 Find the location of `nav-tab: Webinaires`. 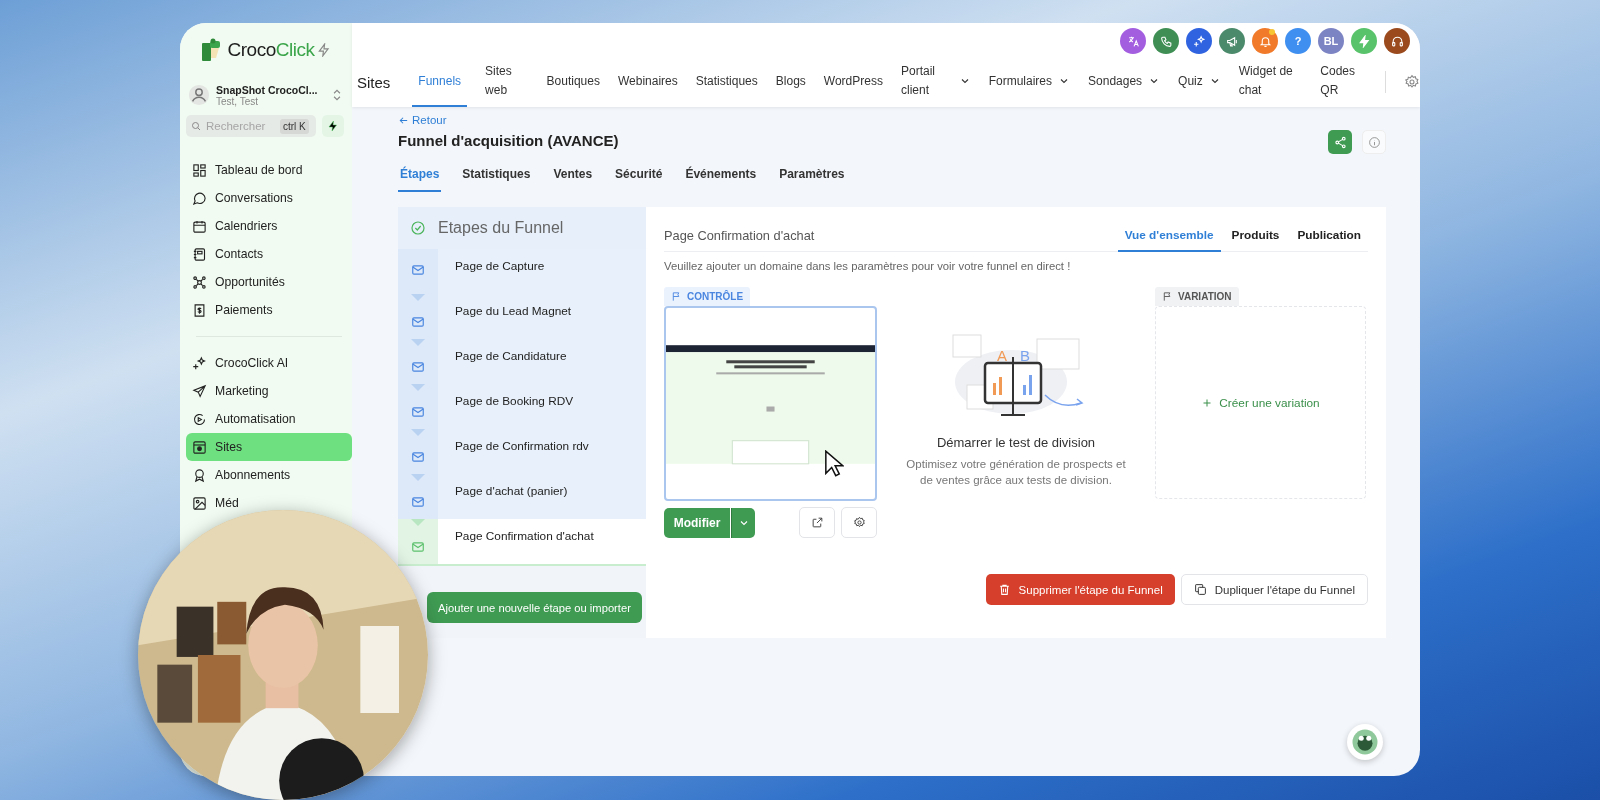

nav-tab: Webinaires is located at coordinates (647, 82).